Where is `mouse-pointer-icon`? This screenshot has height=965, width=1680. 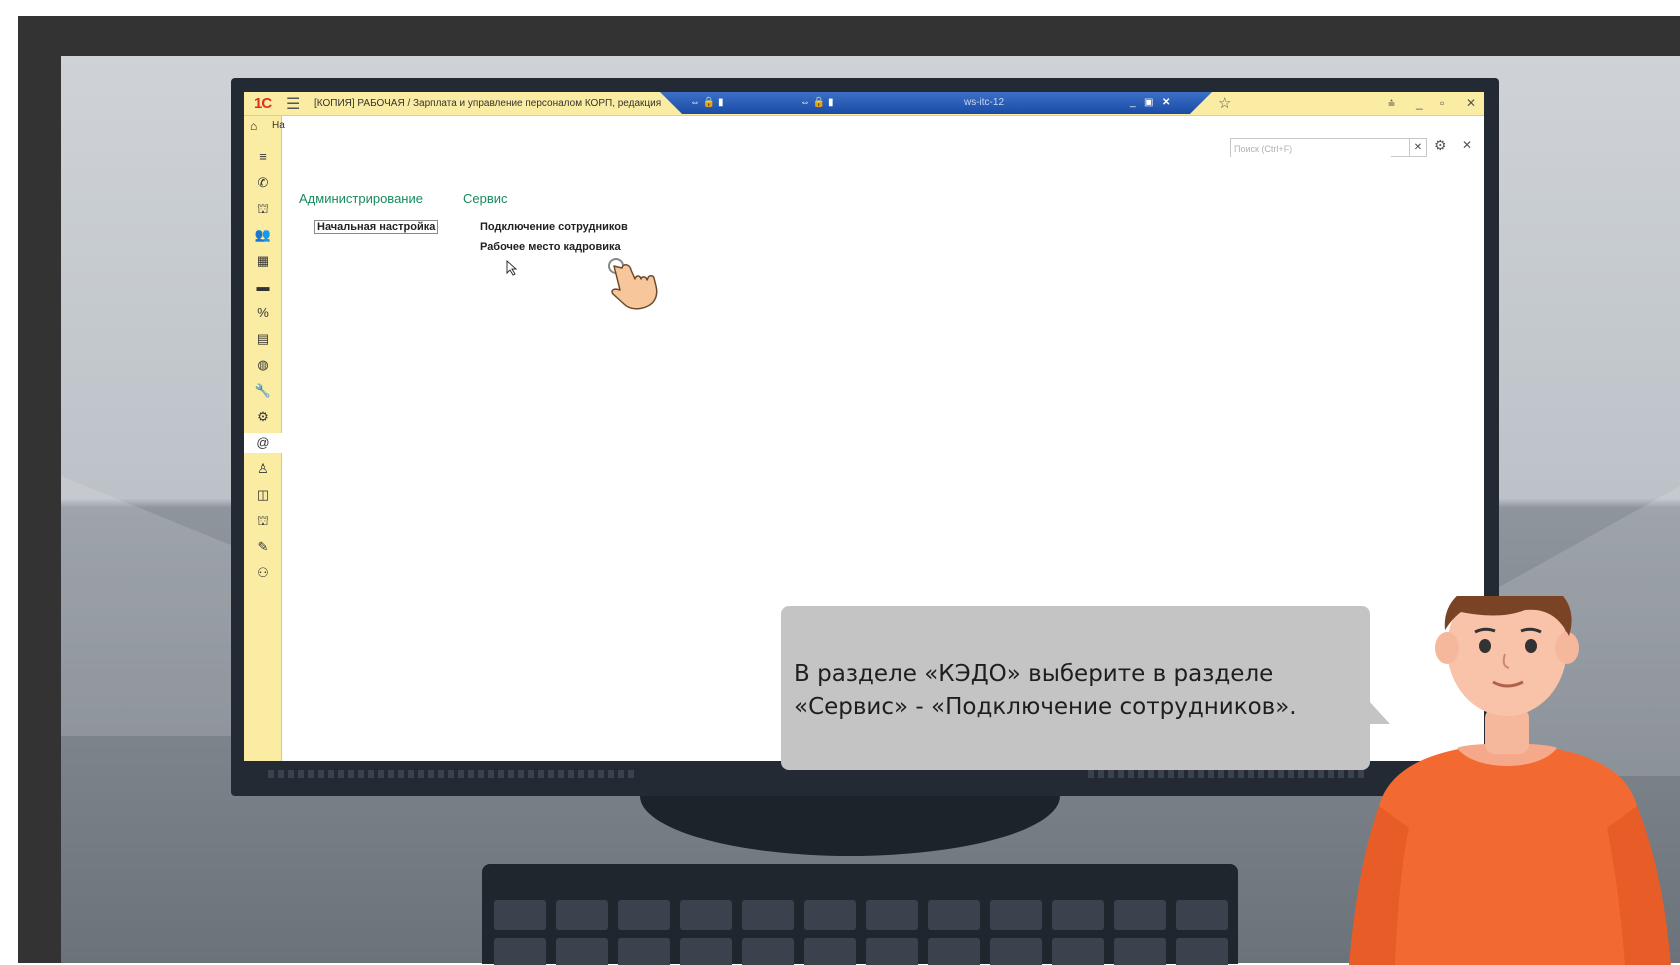
mouse-pointer-icon is located at coordinates (512, 268).